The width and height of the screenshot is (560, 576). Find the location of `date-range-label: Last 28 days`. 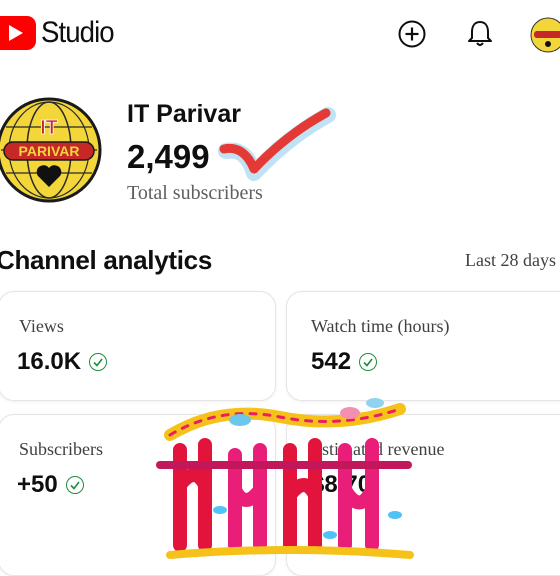

date-range-label: Last 28 days is located at coordinates (510, 260).